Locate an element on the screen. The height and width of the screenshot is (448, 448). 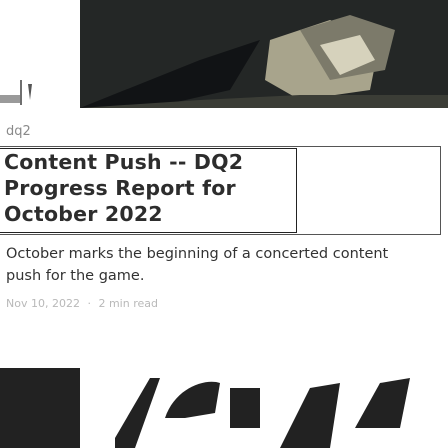
post-tag: dq2 is located at coordinates (18, 131).